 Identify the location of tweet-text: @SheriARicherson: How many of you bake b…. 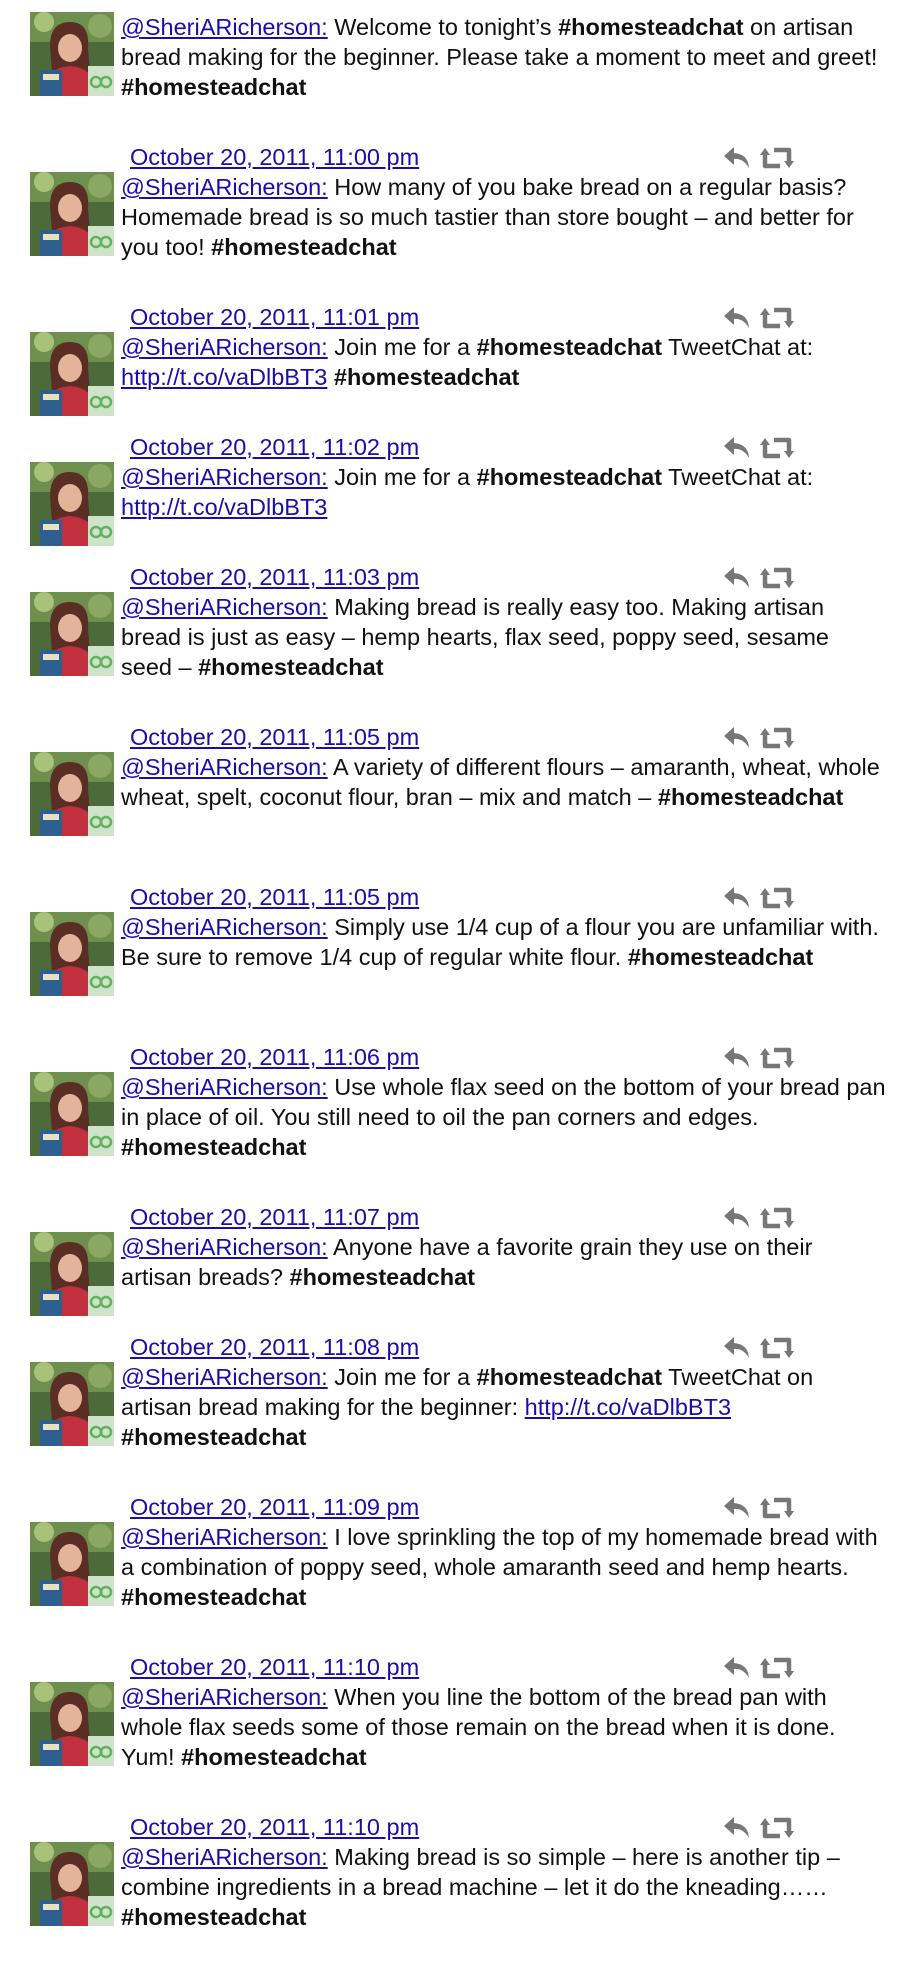
(503, 217).